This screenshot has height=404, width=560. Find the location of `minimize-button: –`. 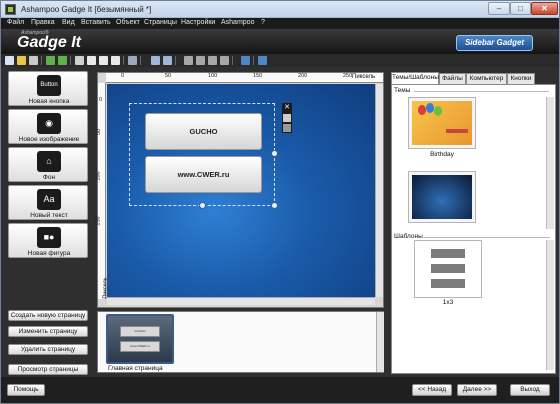

minimize-button: – is located at coordinates (499, 8).